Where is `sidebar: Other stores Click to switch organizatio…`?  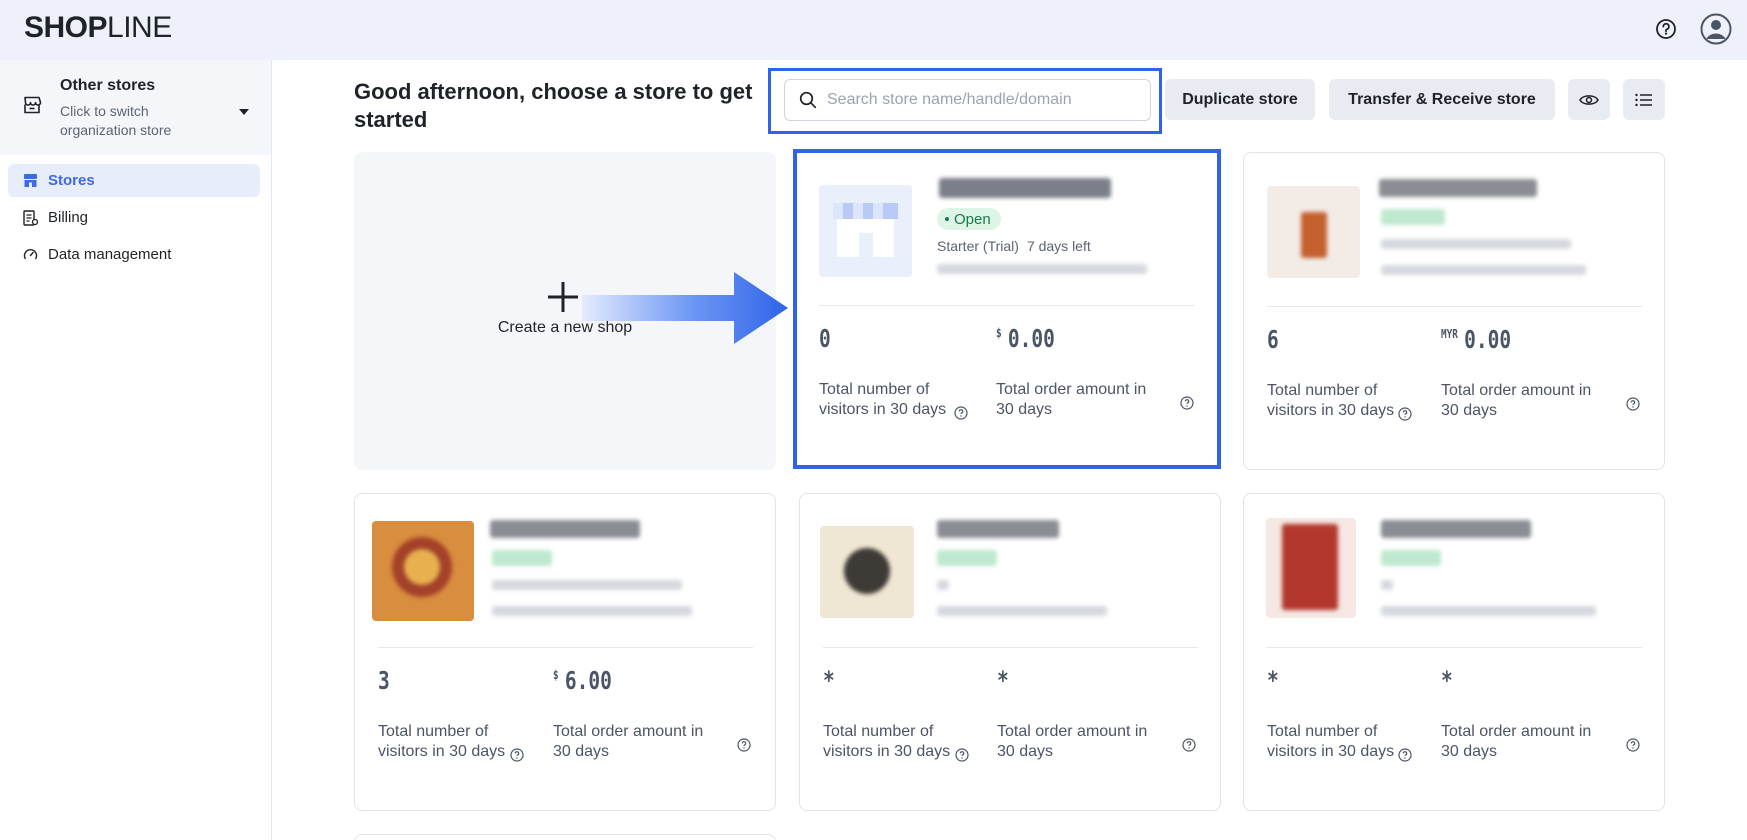
sidebar: Other stores Click to switch organizatio… is located at coordinates (136, 450).